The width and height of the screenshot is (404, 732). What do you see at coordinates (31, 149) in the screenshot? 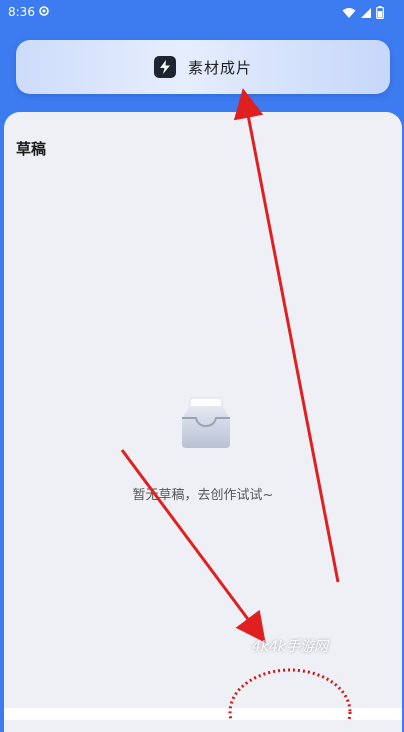
I see `drafts-title: 草稿` at bounding box center [31, 149].